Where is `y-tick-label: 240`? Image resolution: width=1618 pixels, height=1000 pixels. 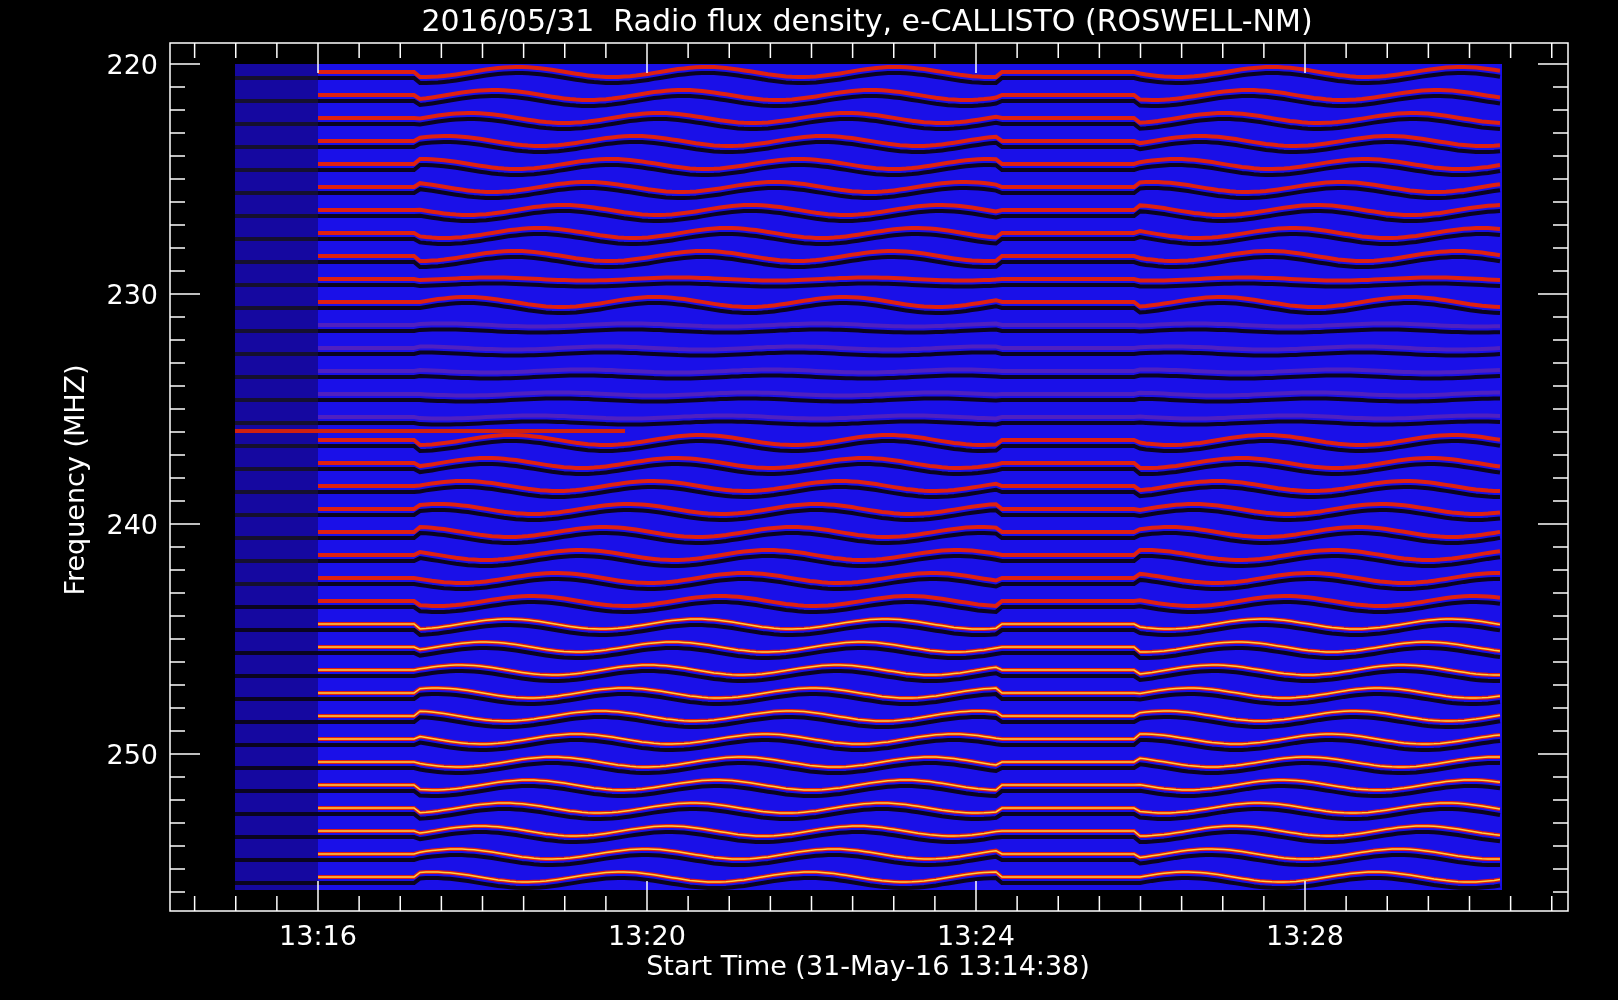 y-tick-label: 240 is located at coordinates (132, 524).